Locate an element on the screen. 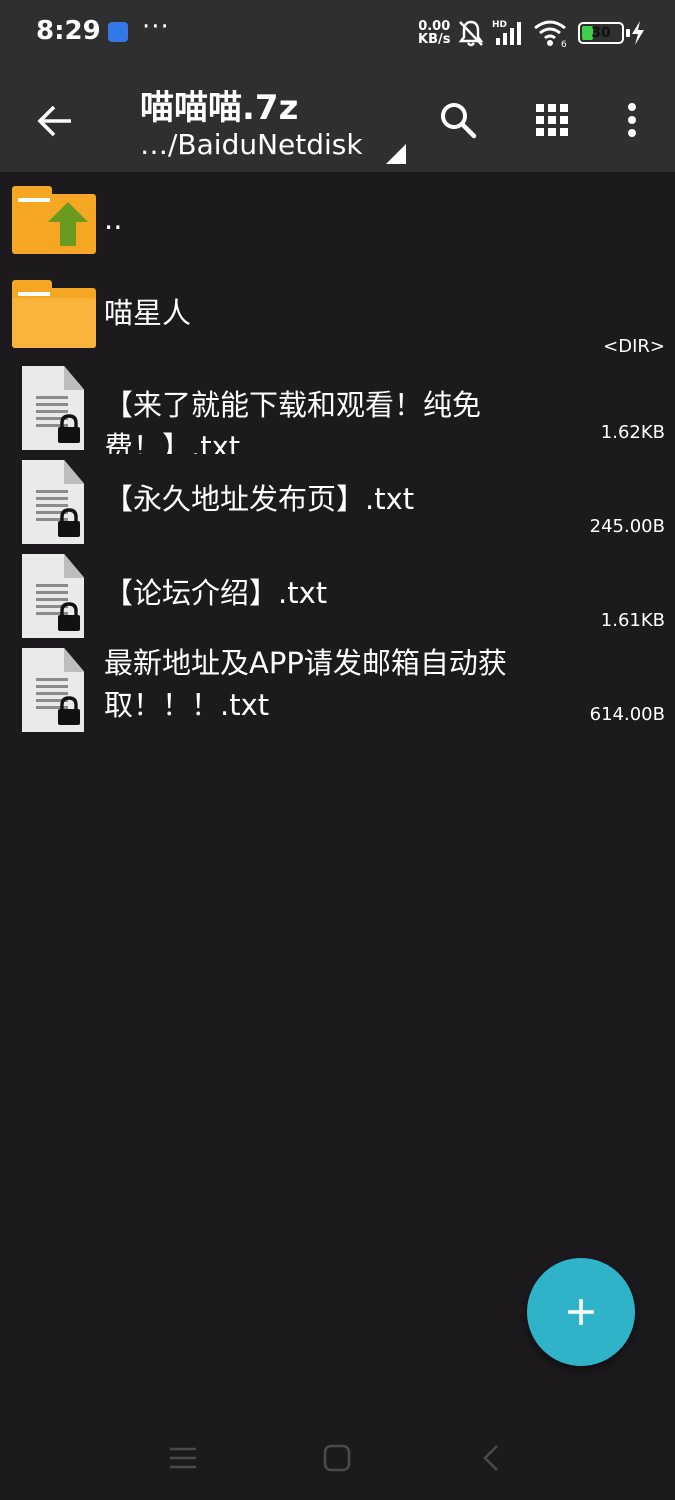 The height and width of the screenshot is (1500, 675). add-fab-button is located at coordinates (581, 1312).